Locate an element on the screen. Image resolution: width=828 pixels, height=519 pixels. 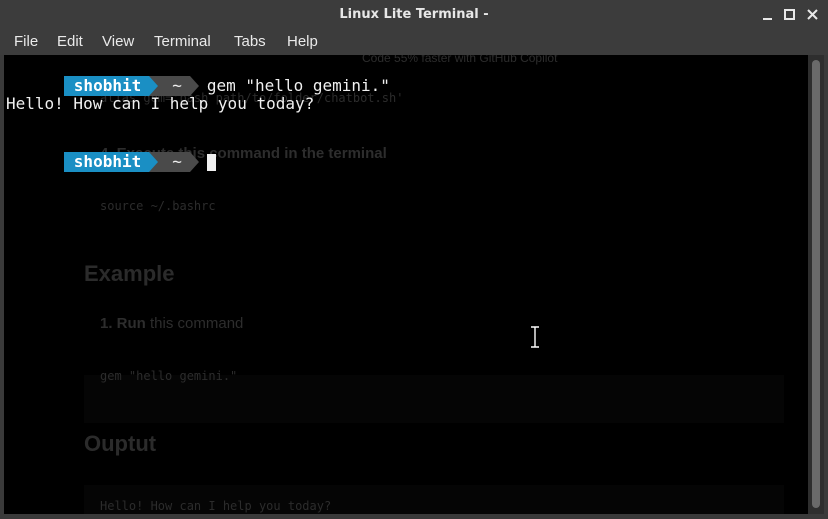
menu-edit: Edit is located at coordinates (70, 41).